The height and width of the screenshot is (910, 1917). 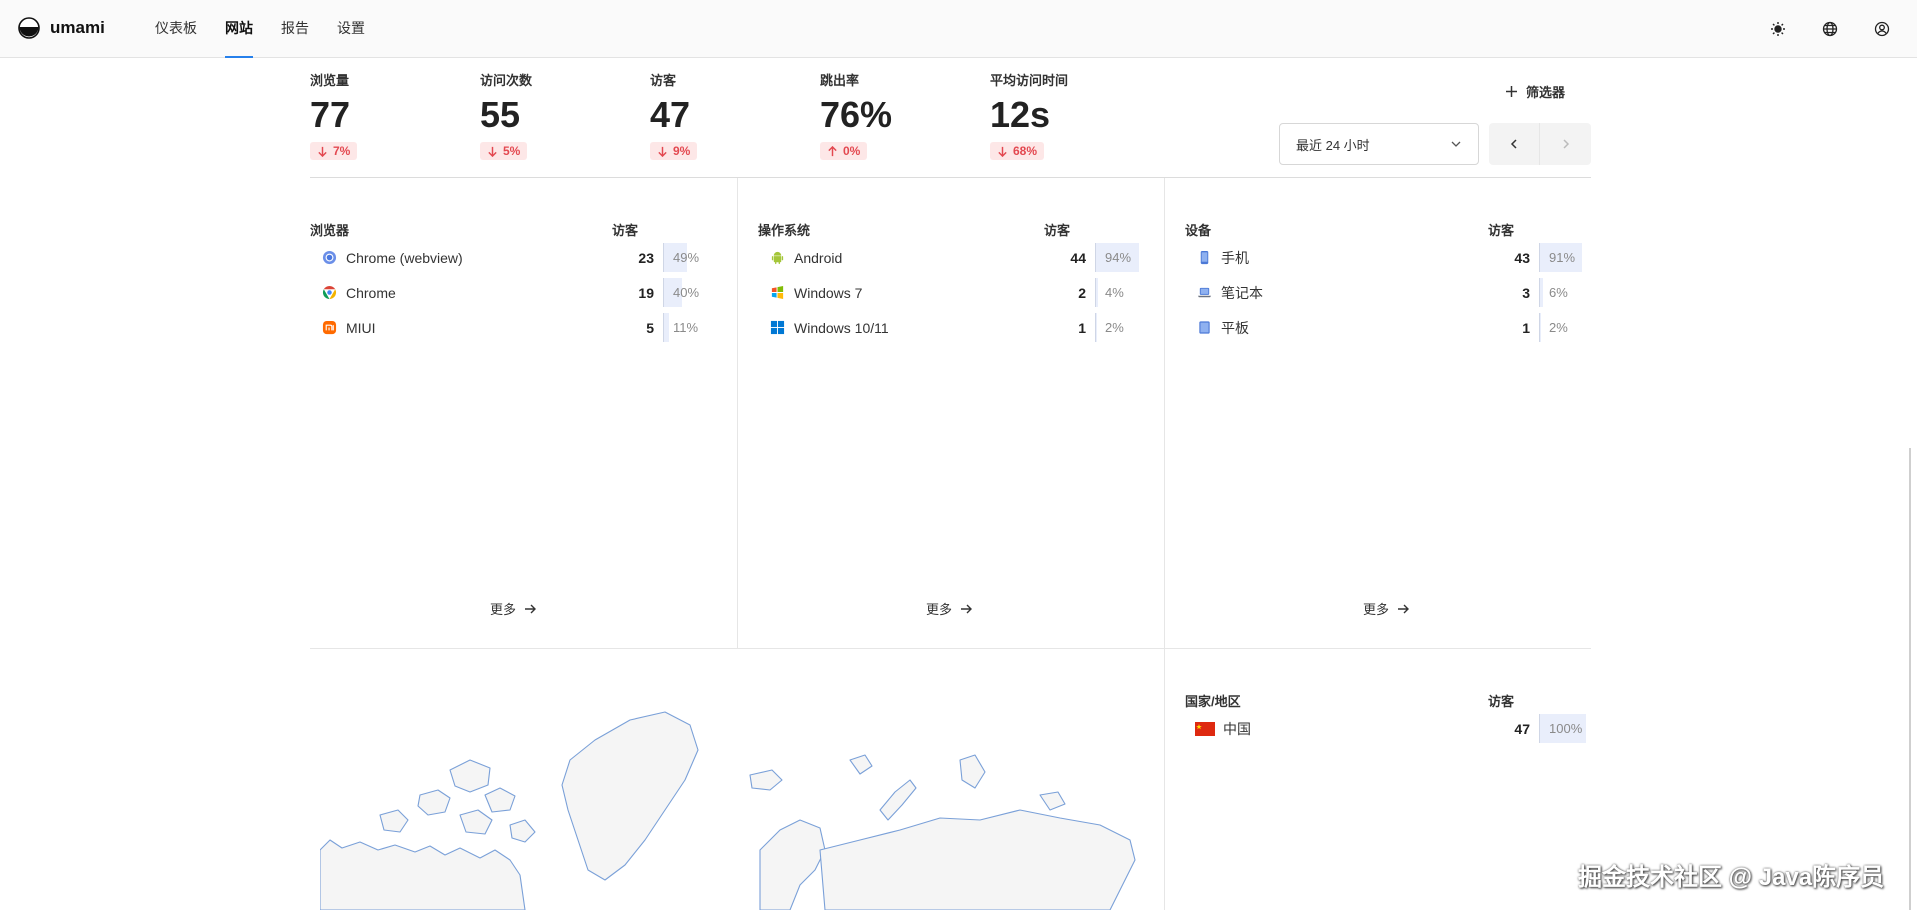 I want to click on metric-avg-visit-time: 平均访问时间 12s 68%, so click(x=1075, y=116).